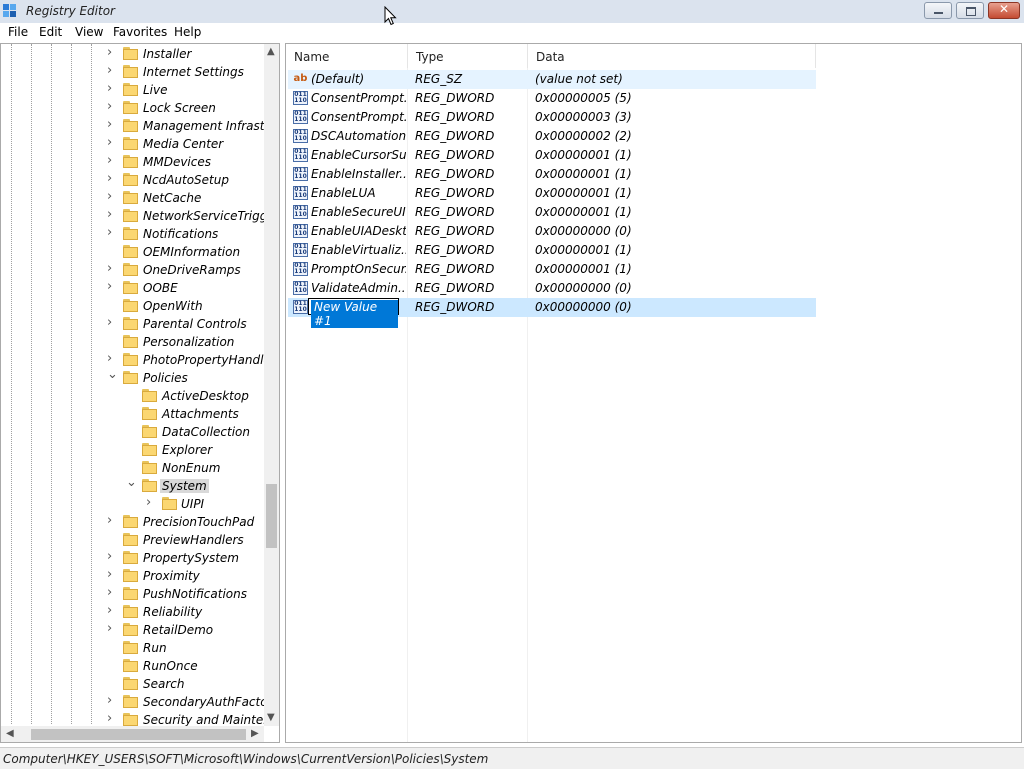 Image resolution: width=1024 pixels, height=769 pixels. I want to click on tree-item: ActiveDesktop, so click(132, 397).